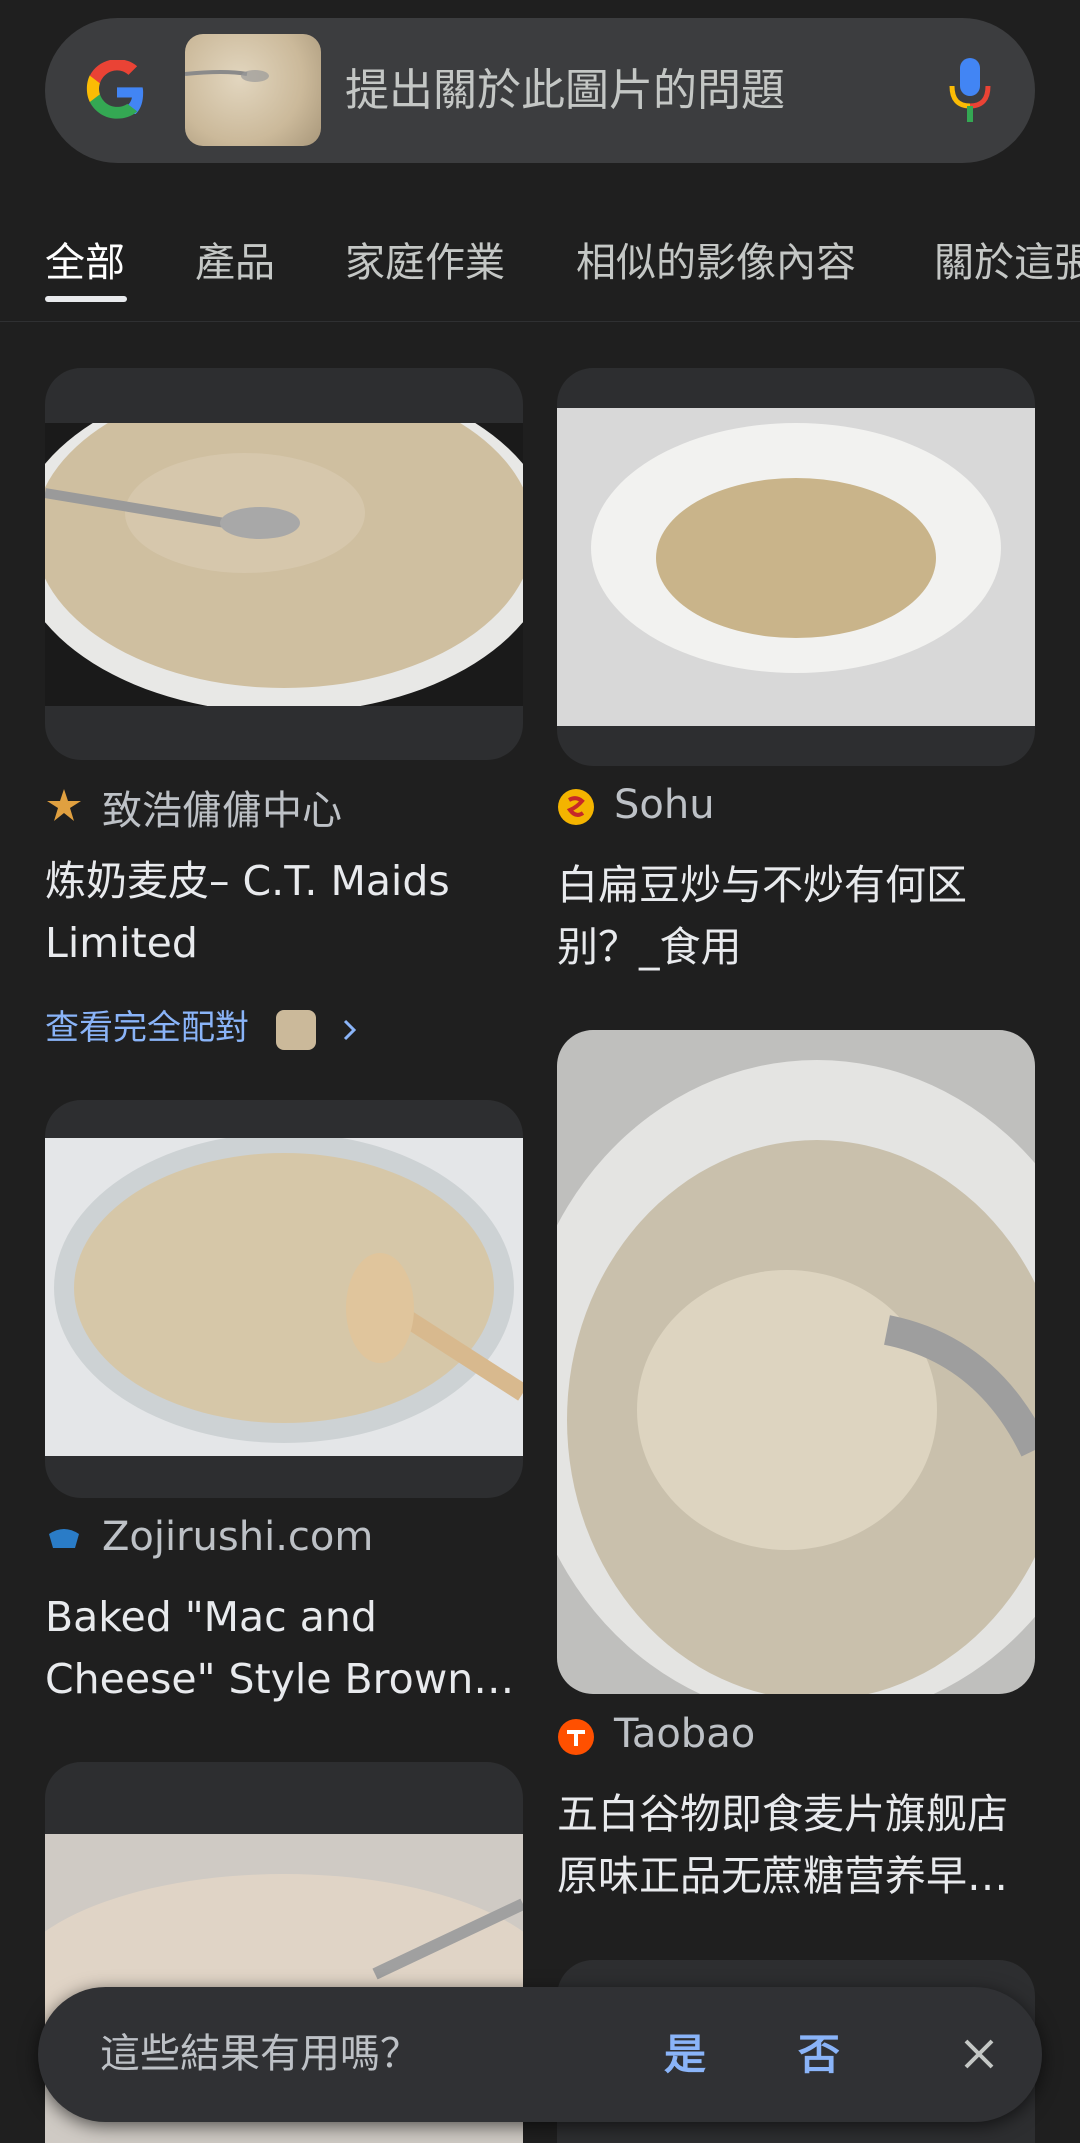  I want to click on search-bar: 提出關於此圖片的問題, so click(540, 90).